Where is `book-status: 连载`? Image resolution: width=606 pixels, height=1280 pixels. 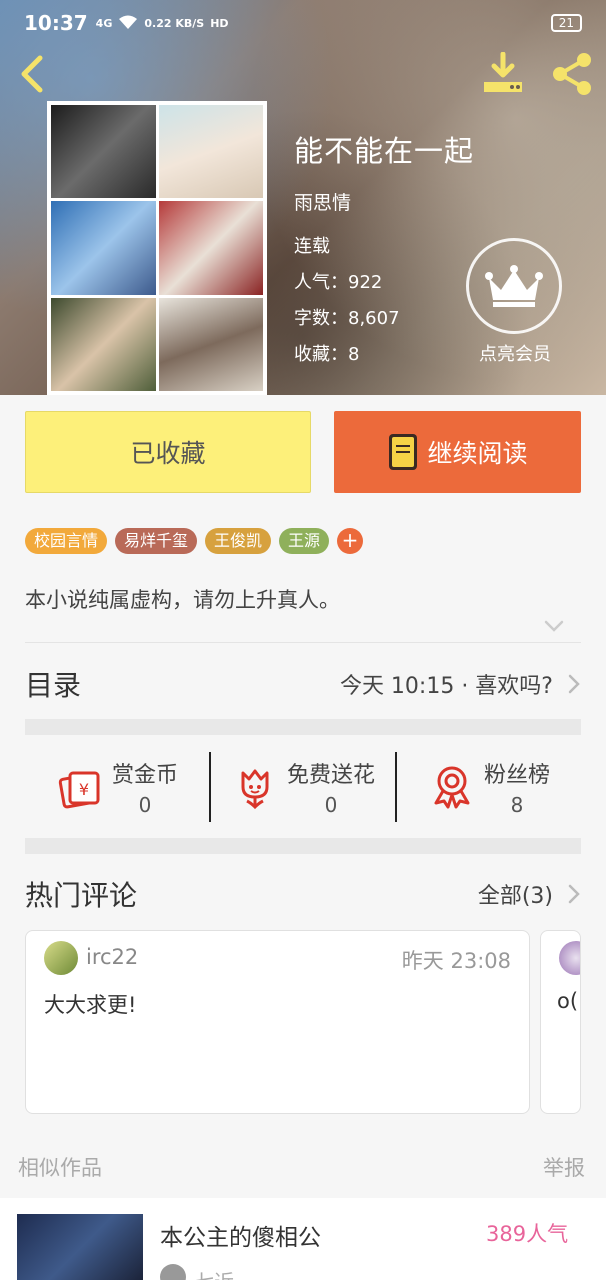 book-status: 连载 is located at coordinates (312, 246).